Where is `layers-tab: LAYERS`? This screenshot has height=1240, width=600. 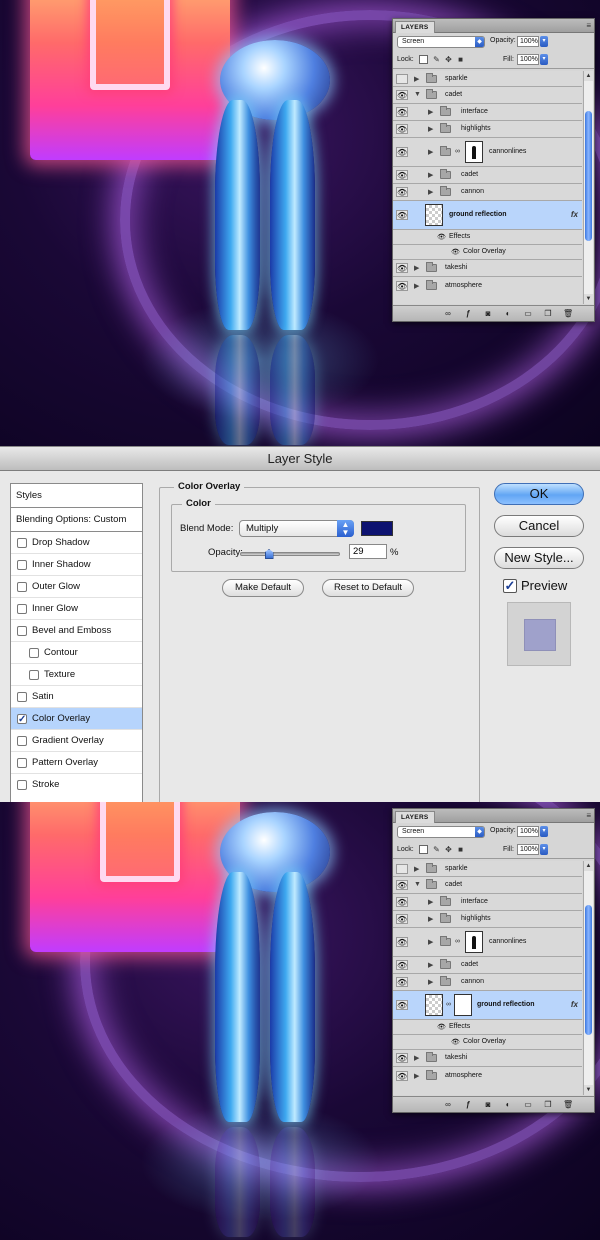
layers-tab: LAYERS is located at coordinates (415, 27).